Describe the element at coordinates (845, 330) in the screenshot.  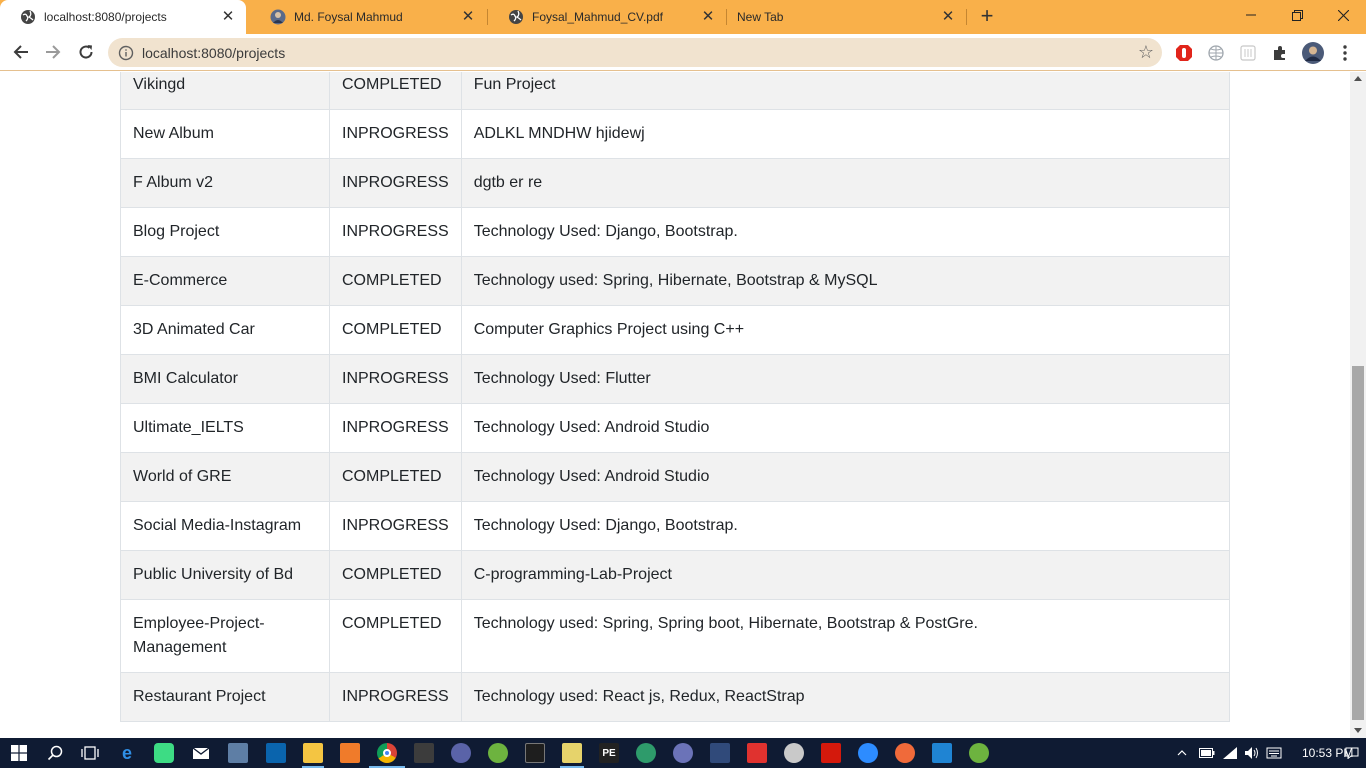
I see `project-description-cell: Computer Graphics Project using C++` at that location.